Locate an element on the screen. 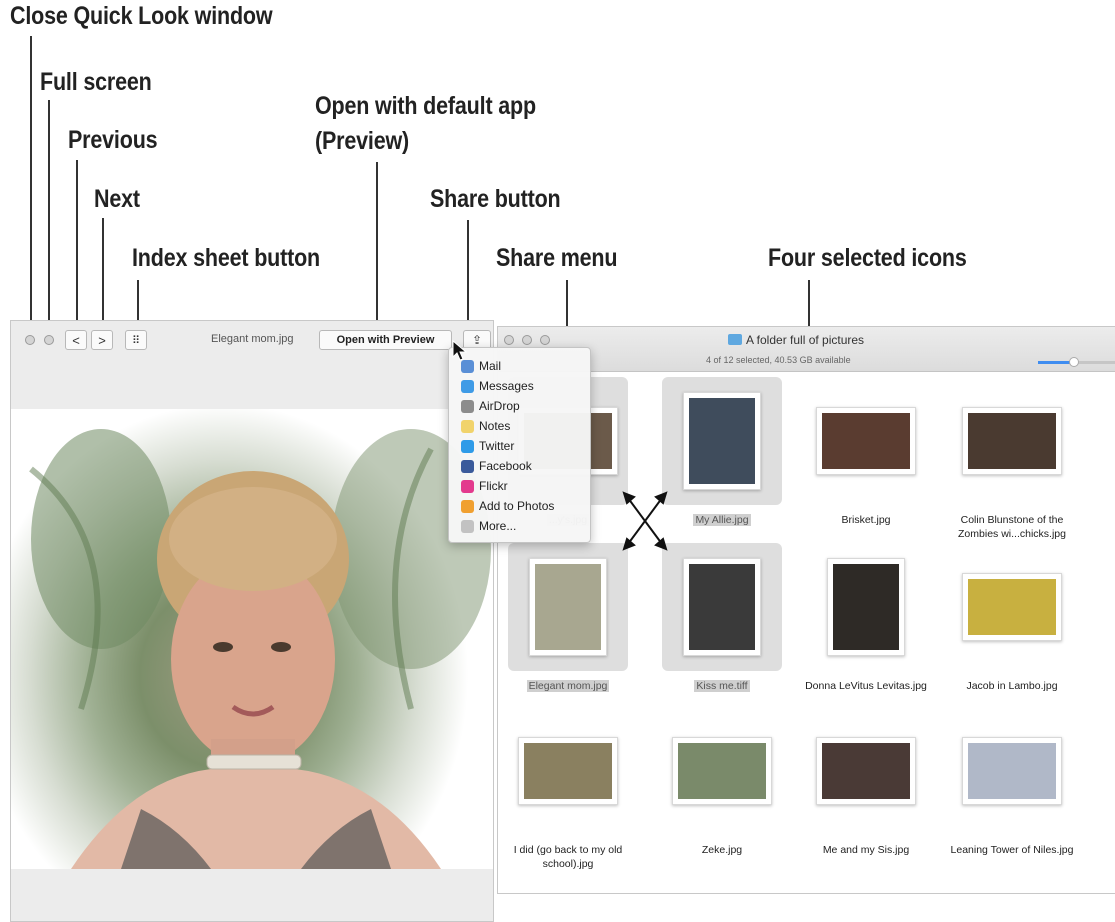  share-icon: ⇪ is located at coordinates (477, 340).